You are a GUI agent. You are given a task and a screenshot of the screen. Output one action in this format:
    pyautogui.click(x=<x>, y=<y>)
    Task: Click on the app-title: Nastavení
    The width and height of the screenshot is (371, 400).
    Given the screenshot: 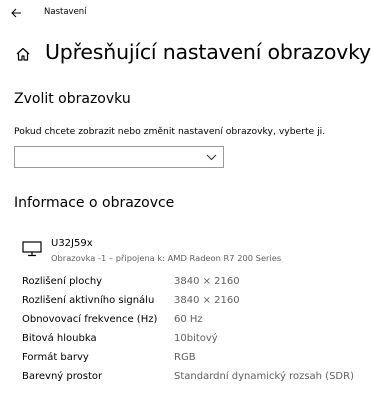 What is the action you would take?
    pyautogui.click(x=65, y=12)
    